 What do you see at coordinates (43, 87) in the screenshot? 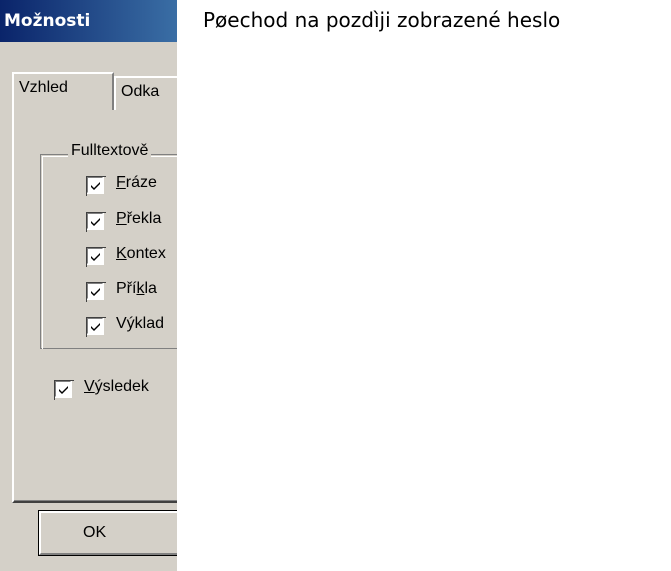
I see `tab-vzhled-label: Vzhled` at bounding box center [43, 87].